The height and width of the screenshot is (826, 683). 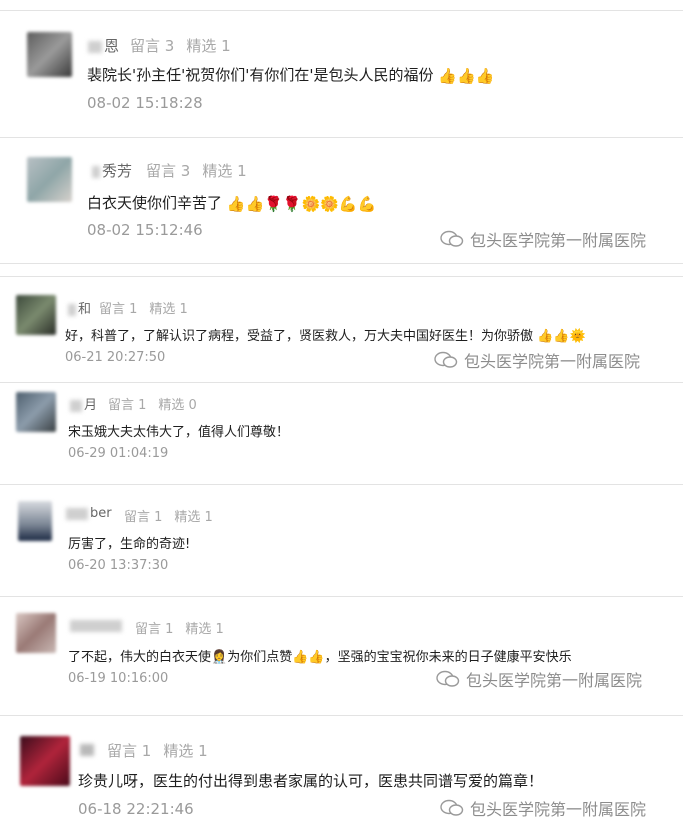 I want to click on featured-count: 精选 0, so click(x=177, y=405).